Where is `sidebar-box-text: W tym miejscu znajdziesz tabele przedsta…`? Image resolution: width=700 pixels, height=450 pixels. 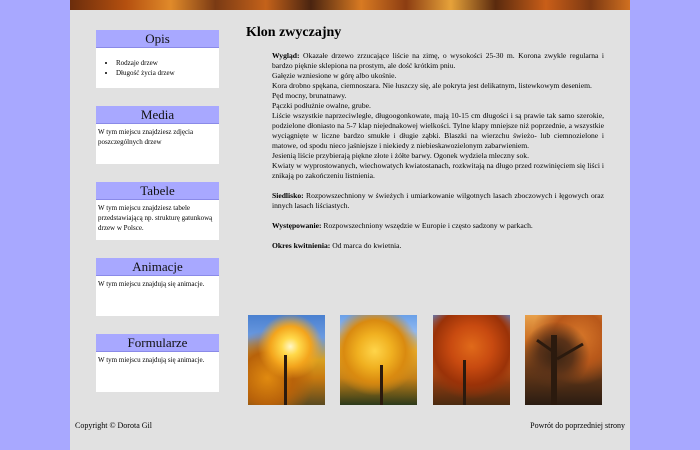
sidebar-box-text: W tym miejscu znajdziesz tabele przedsta… is located at coordinates (155, 218).